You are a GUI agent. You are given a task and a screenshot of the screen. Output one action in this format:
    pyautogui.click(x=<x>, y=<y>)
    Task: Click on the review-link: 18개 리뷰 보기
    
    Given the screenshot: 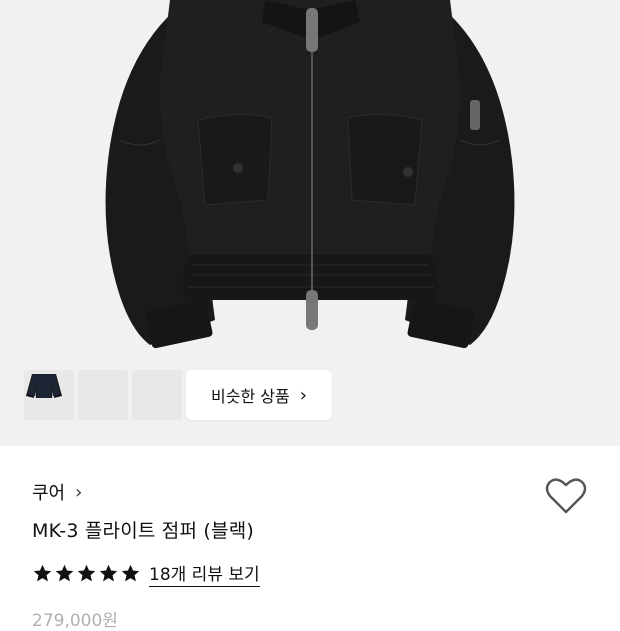 What is the action you would take?
    pyautogui.click(x=204, y=573)
    